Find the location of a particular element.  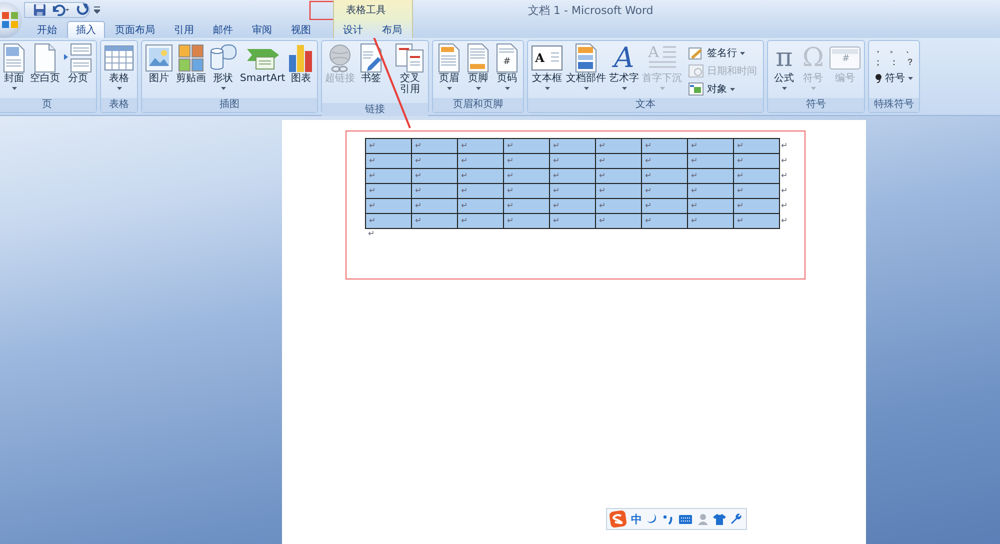

symbol-button: 。 is located at coordinates (894, 49).